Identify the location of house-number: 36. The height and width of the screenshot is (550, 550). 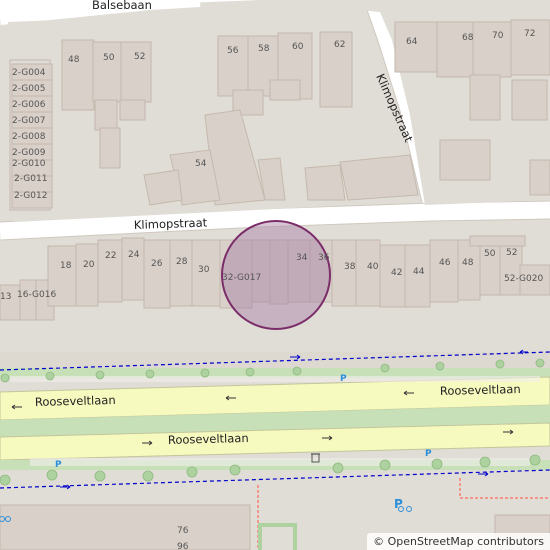
(324, 258).